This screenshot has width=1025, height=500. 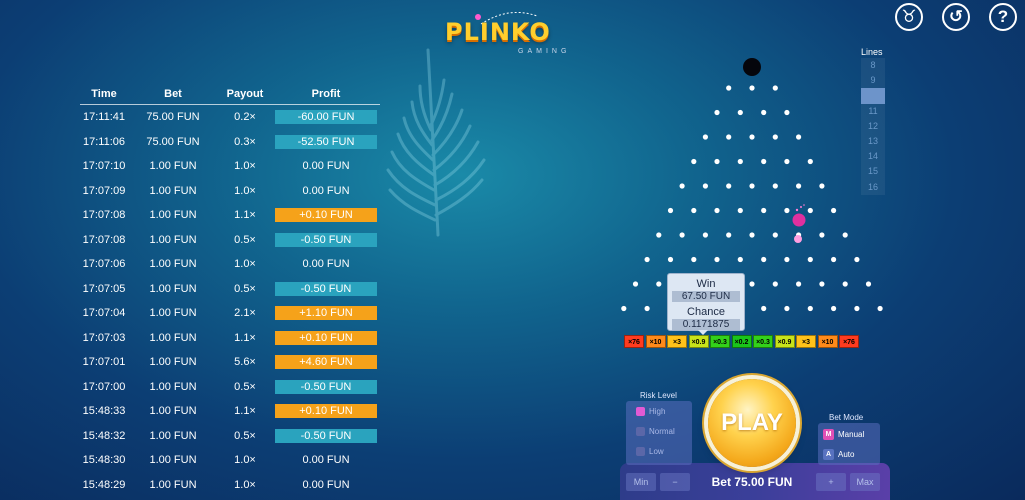 I want to click on risk-option-low: Low, so click(x=659, y=451).